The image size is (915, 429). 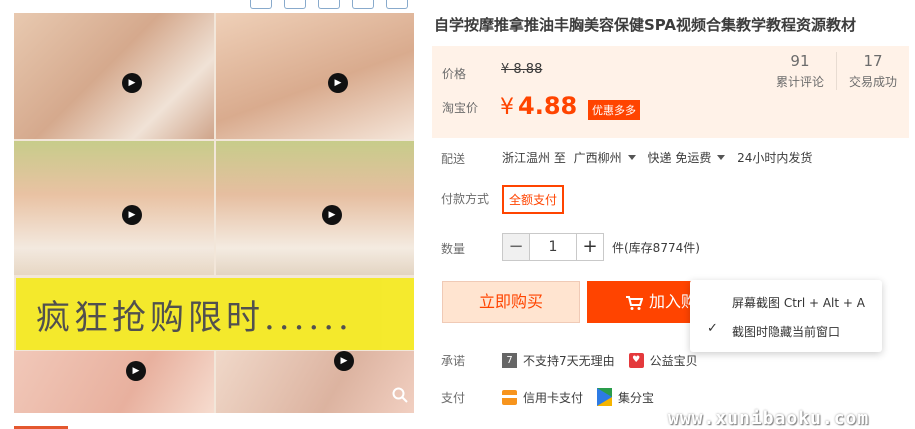 I want to click on charity-heart-icon: ♥, so click(x=636, y=360).